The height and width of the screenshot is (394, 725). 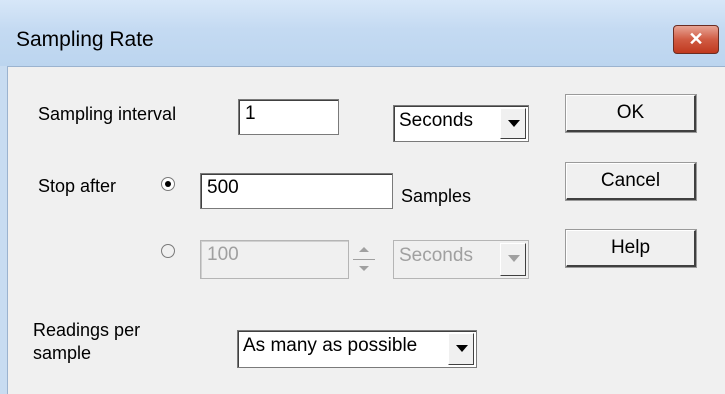 What do you see at coordinates (364, 249) in the screenshot?
I see `spin-up-icon` at bounding box center [364, 249].